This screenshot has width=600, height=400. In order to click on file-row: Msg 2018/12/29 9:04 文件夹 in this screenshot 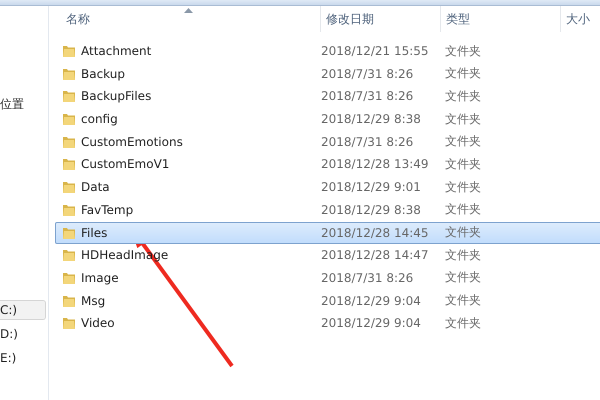, I will do `click(327, 301)`.